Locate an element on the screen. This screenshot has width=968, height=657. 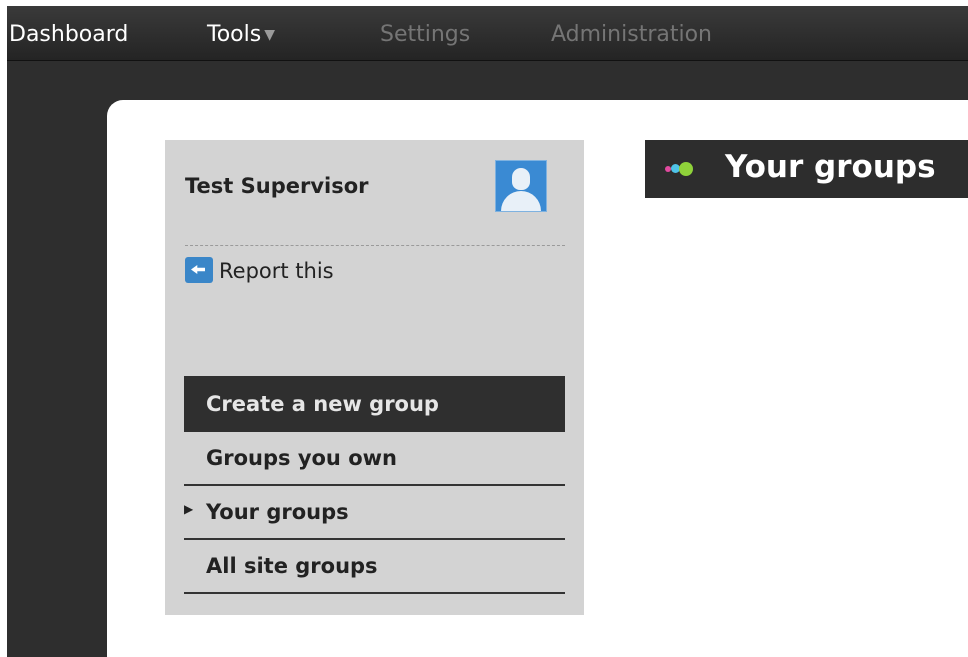
report-label: Report this is located at coordinates (276, 271).